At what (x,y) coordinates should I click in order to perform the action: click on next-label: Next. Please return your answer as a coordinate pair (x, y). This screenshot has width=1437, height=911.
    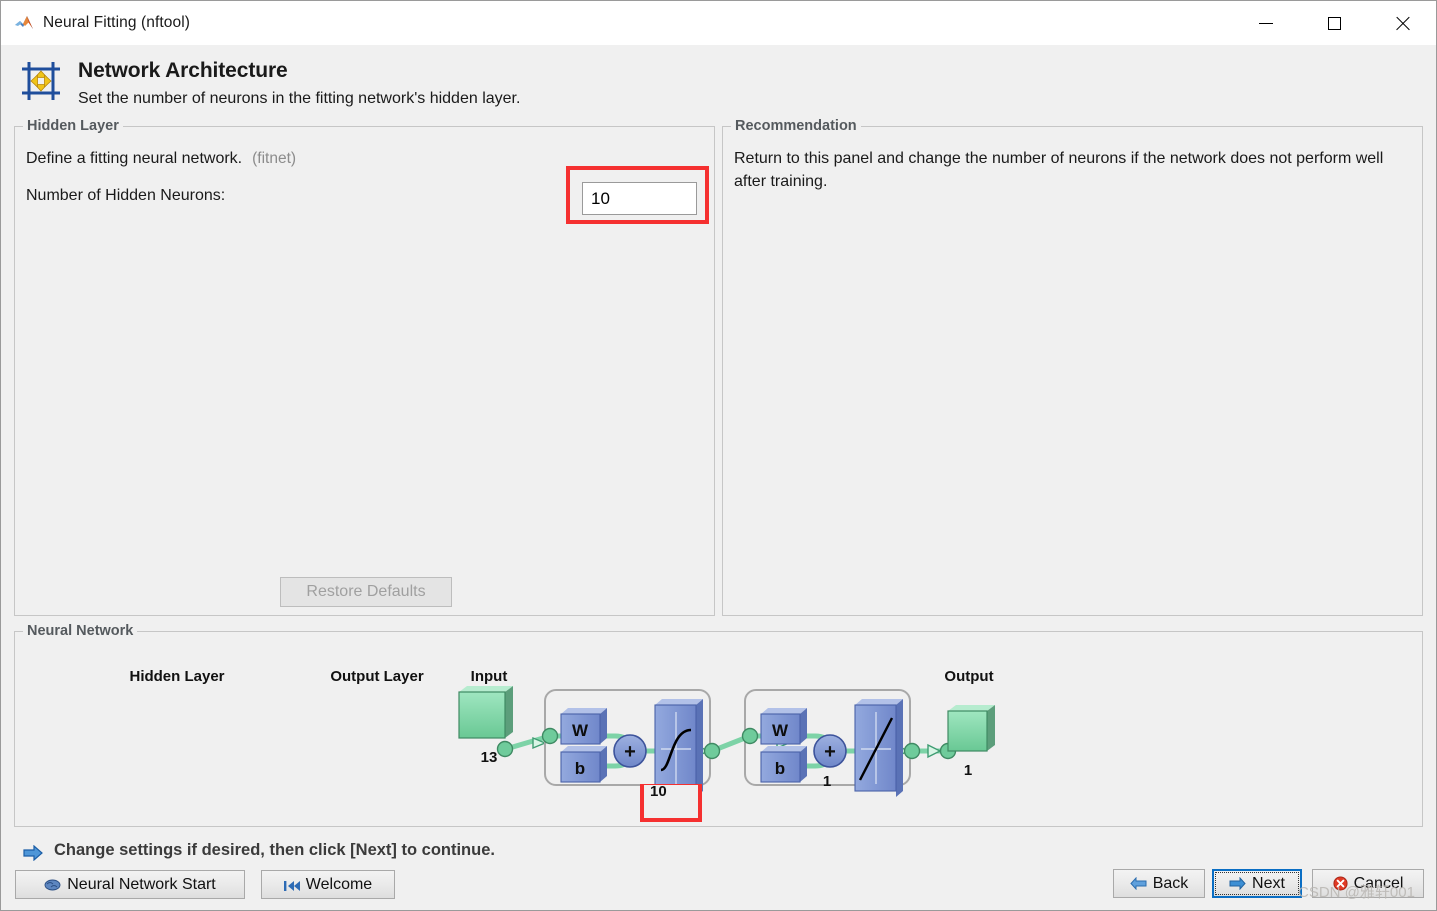
    Looking at the image, I should click on (1268, 883).